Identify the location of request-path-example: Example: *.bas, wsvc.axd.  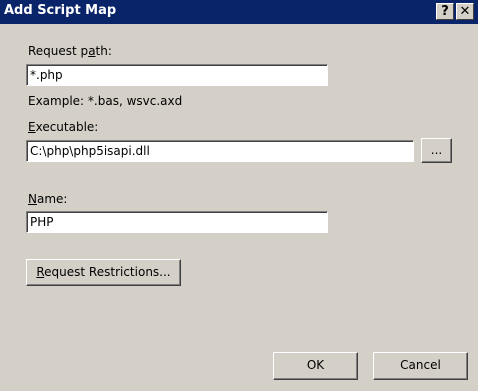
(105, 101).